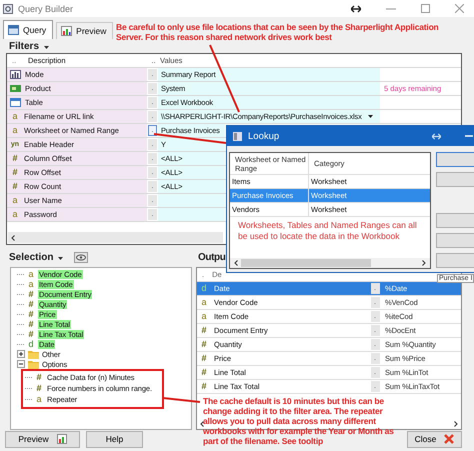  What do you see at coordinates (370, 116) in the screenshot?
I see `dropdown-icon` at bounding box center [370, 116].